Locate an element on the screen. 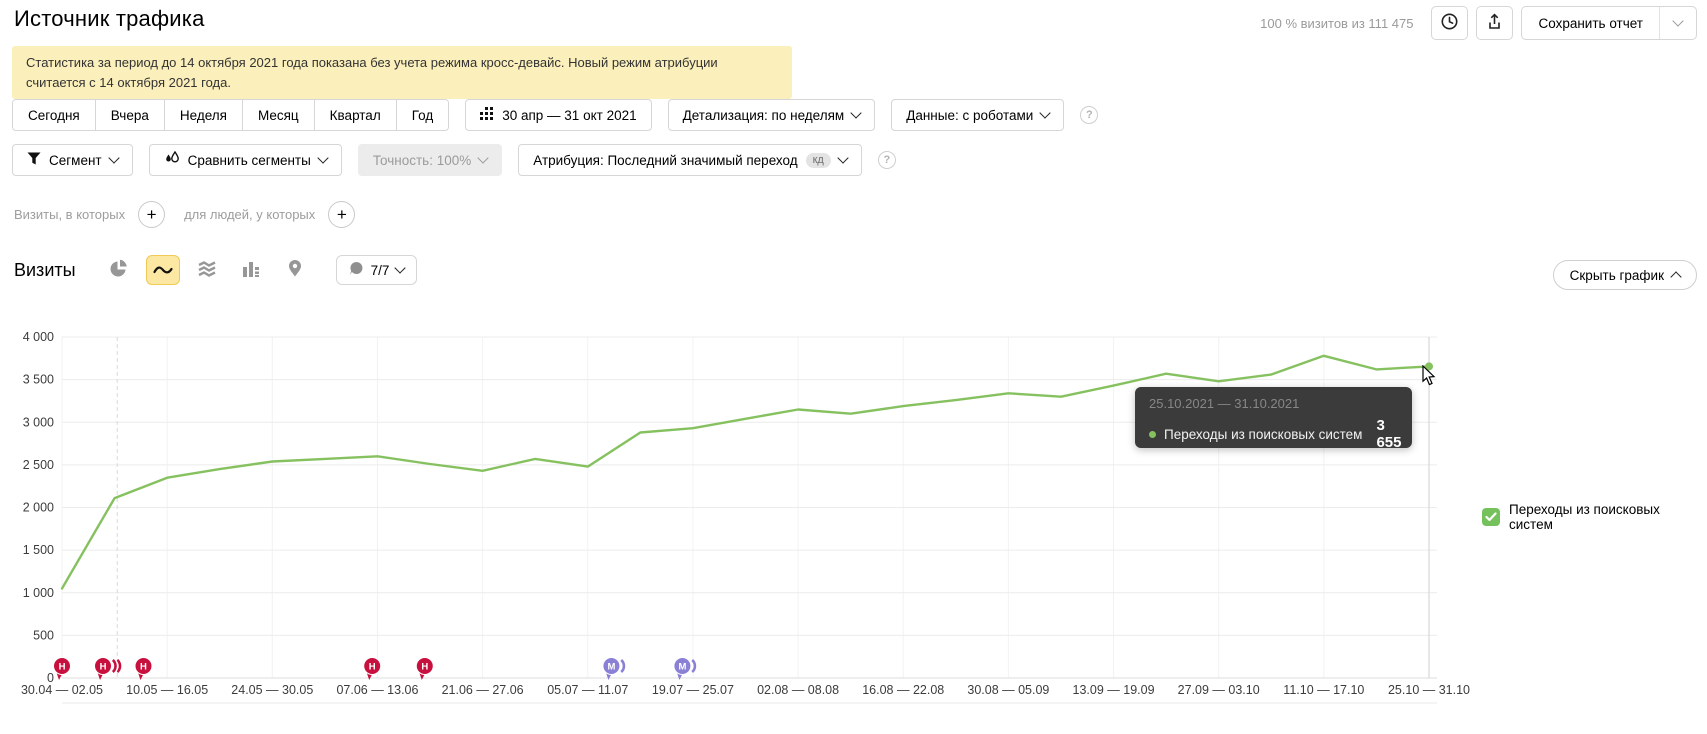  stacked-areas-icon is located at coordinates (207, 270).